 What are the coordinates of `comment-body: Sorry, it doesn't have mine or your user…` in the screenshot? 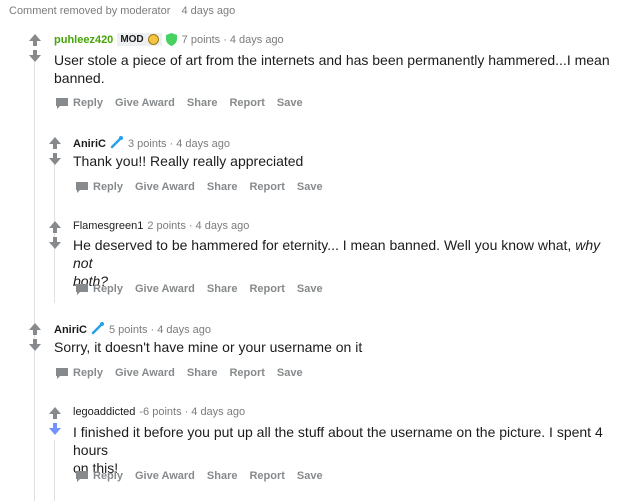 It's located at (339, 347).